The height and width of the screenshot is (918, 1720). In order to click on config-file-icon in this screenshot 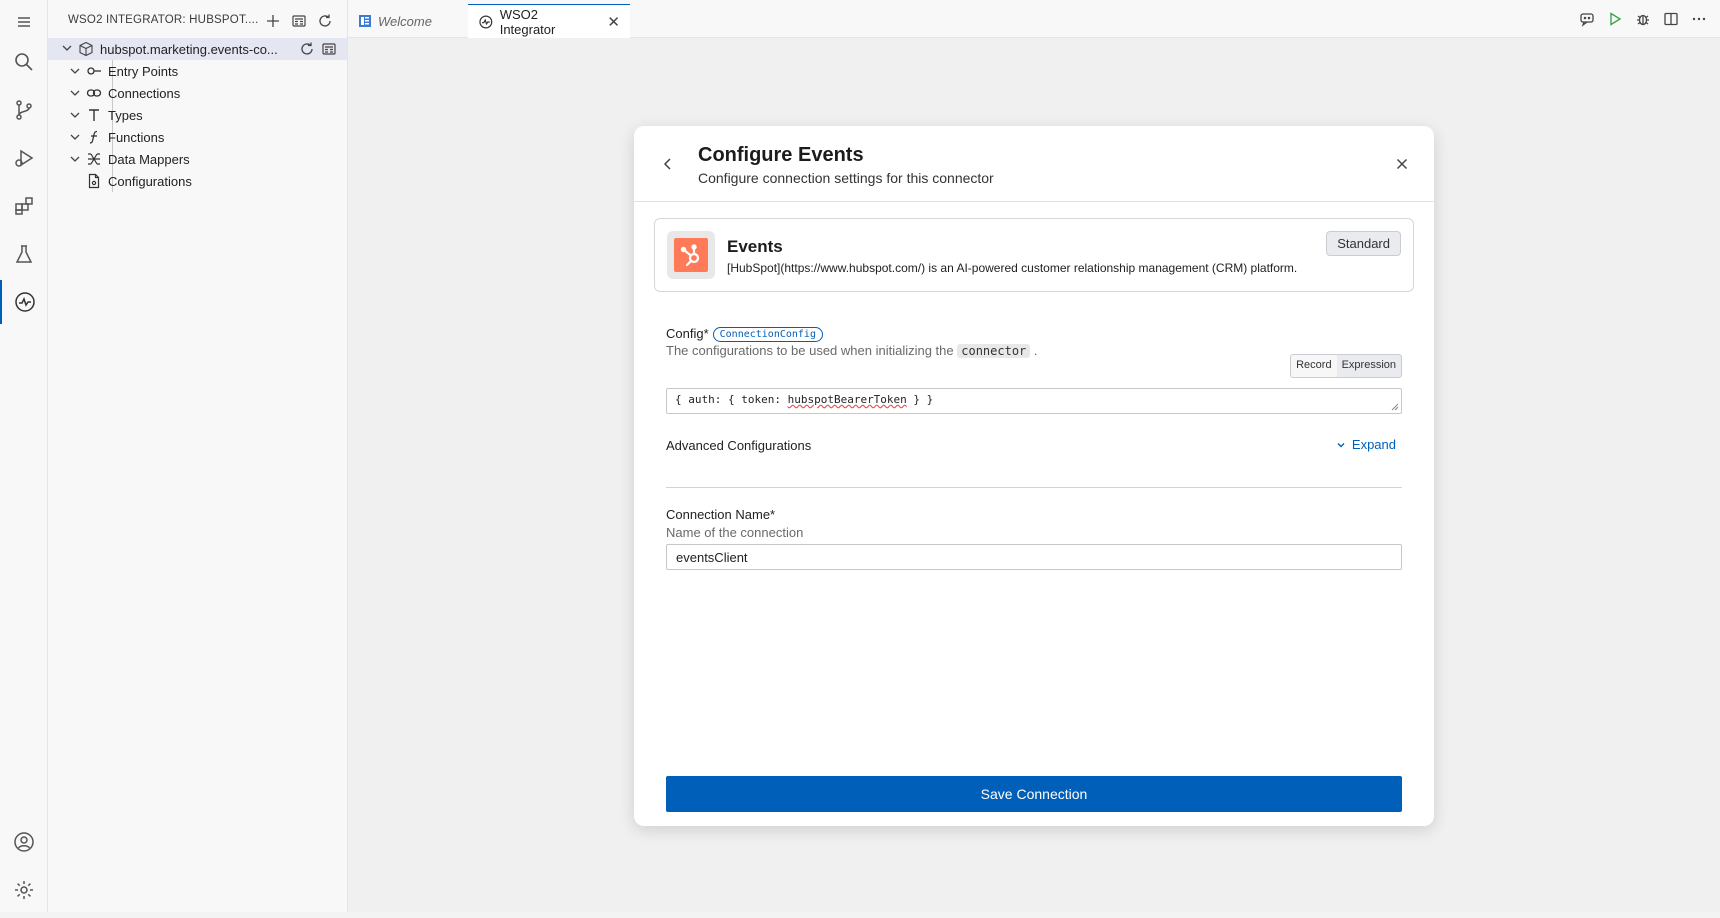, I will do `click(94, 181)`.